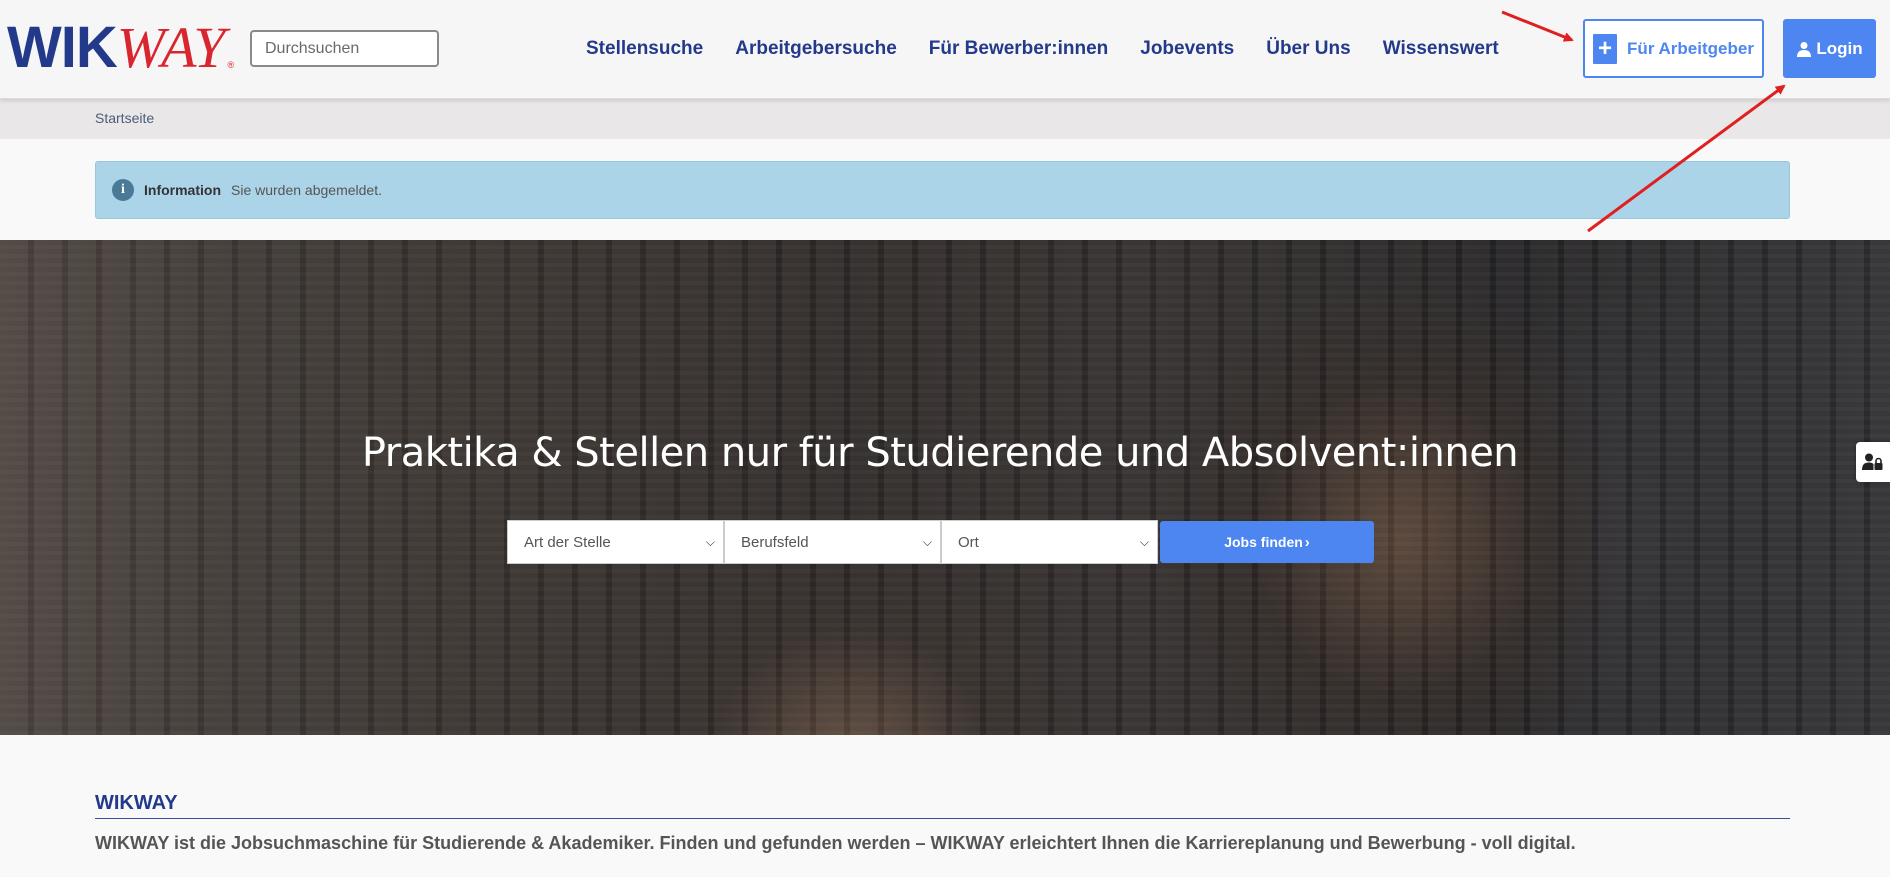 This screenshot has width=1890, height=877. What do you see at coordinates (1308, 49) in the screenshot?
I see `nav-ueber-uns: Über Uns` at bounding box center [1308, 49].